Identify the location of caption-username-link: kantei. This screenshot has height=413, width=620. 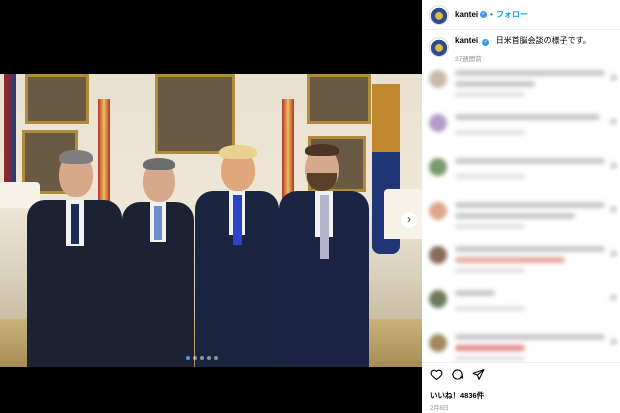
(466, 40).